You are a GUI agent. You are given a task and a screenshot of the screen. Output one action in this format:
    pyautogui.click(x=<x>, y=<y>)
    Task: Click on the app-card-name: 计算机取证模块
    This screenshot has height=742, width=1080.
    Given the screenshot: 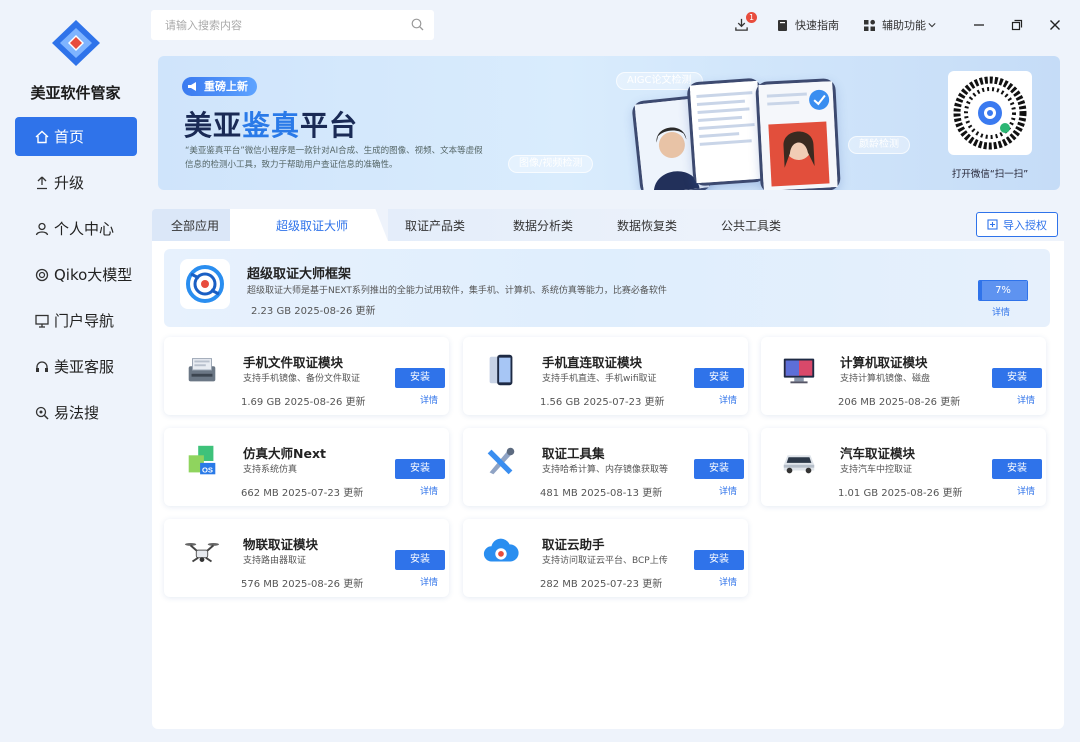 What is the action you would take?
    pyautogui.click(x=884, y=362)
    